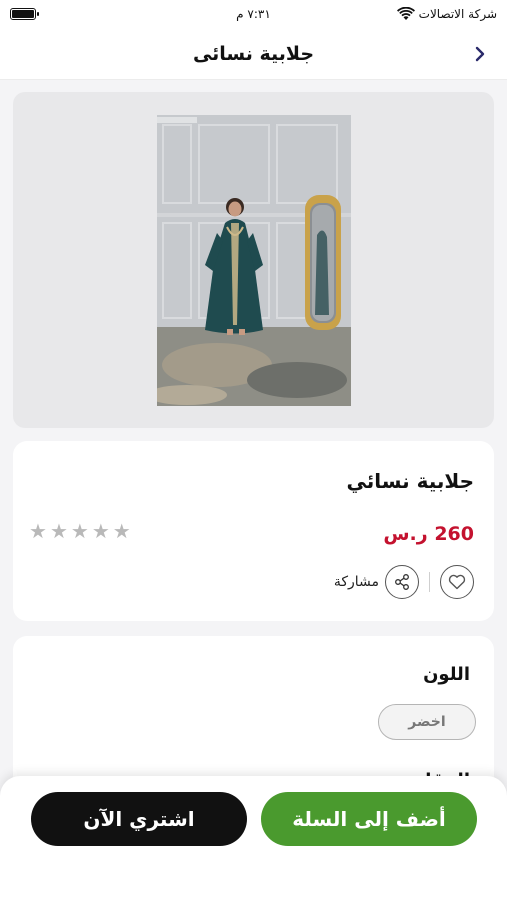 The width and height of the screenshot is (507, 900). I want to click on status-time: ٧:٣١ م, so click(253, 14).